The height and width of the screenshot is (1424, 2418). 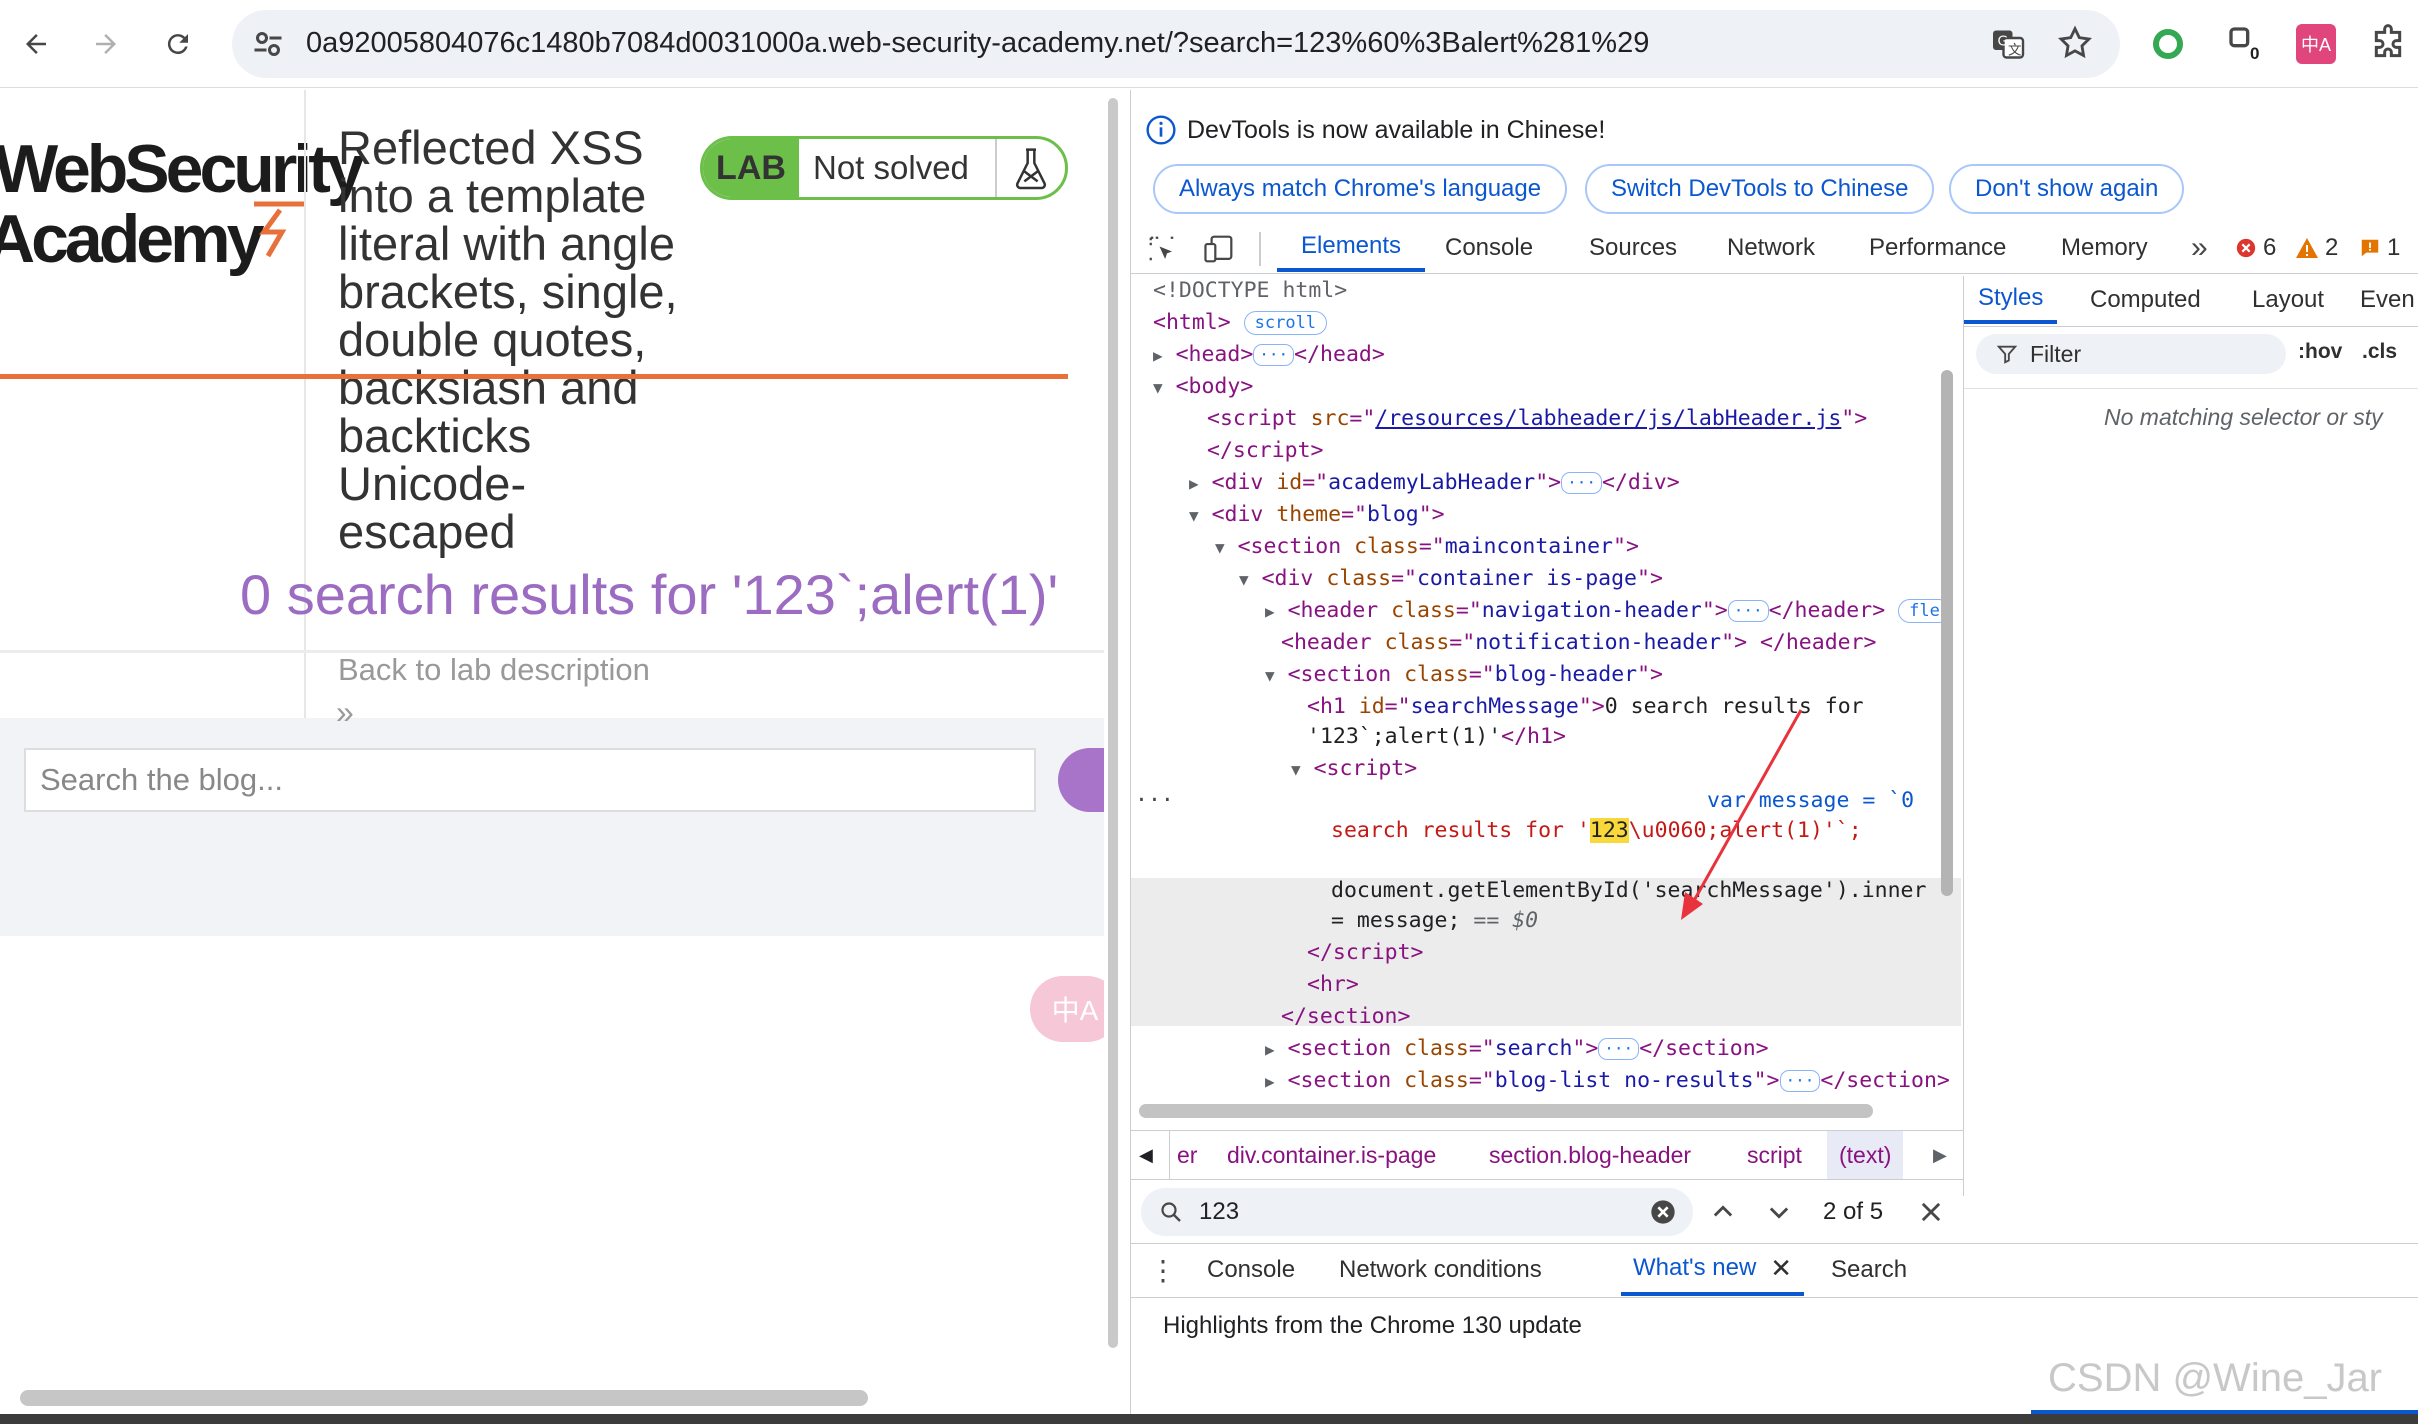 I want to click on dom-script-close: </script>, so click(x=1265, y=451).